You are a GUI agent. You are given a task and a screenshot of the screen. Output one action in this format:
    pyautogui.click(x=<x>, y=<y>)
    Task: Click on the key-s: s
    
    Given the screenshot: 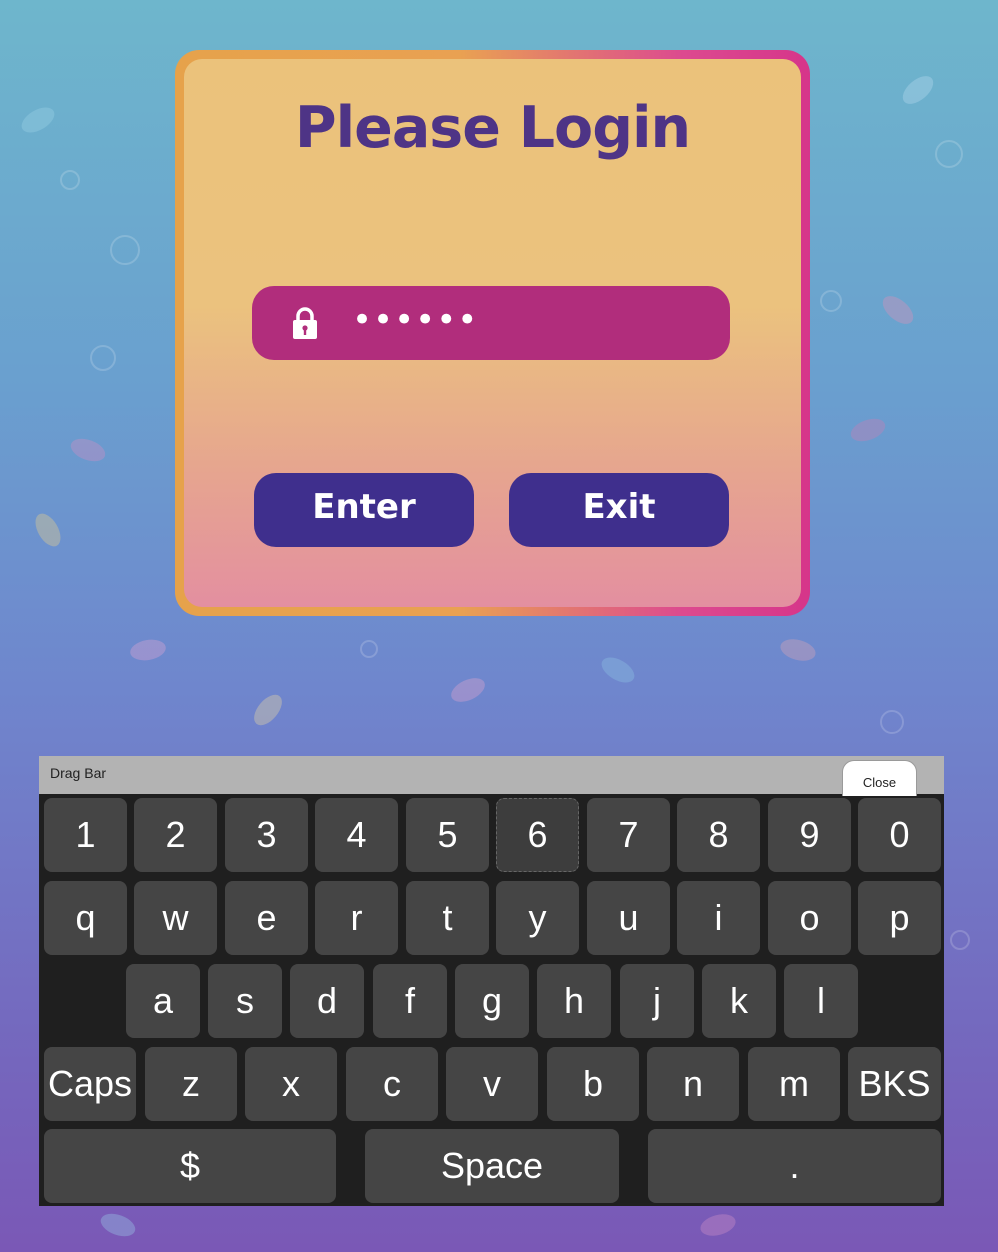 What is the action you would take?
    pyautogui.click(x=245, y=1001)
    